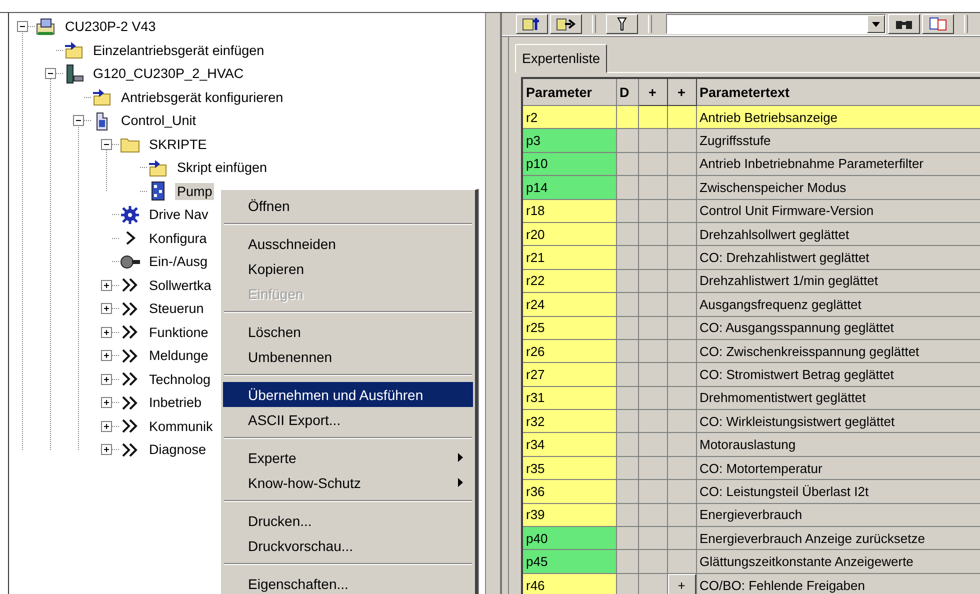 The height and width of the screenshot is (594, 980). What do you see at coordinates (569, 328) in the screenshot?
I see `table-cell: r25` at bounding box center [569, 328].